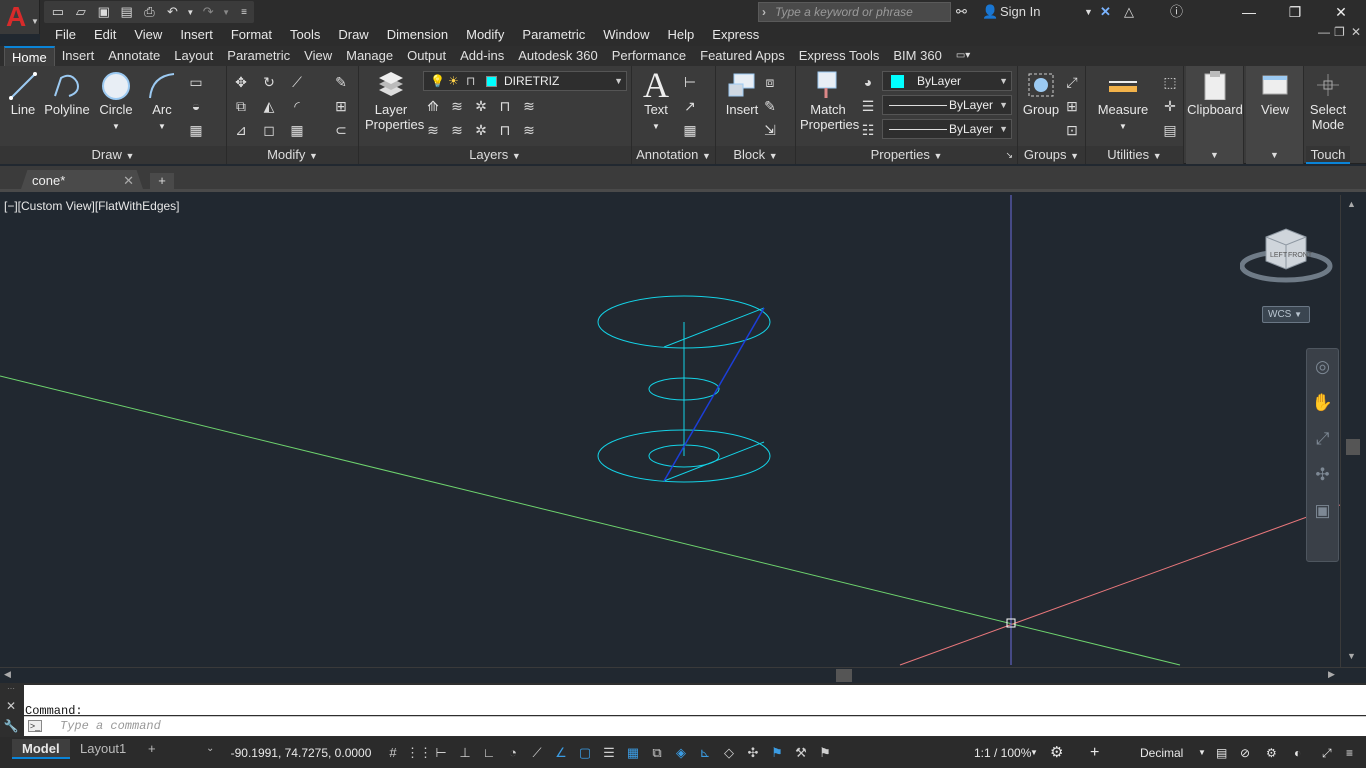  Describe the element at coordinates (20, 17) in the screenshot. I see `application-menu-button: A ▼` at that location.